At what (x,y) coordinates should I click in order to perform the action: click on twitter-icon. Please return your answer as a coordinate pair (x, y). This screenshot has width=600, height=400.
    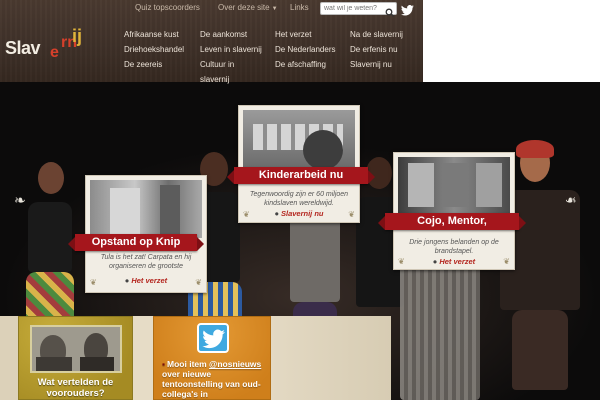
    Looking at the image, I should click on (407, 9).